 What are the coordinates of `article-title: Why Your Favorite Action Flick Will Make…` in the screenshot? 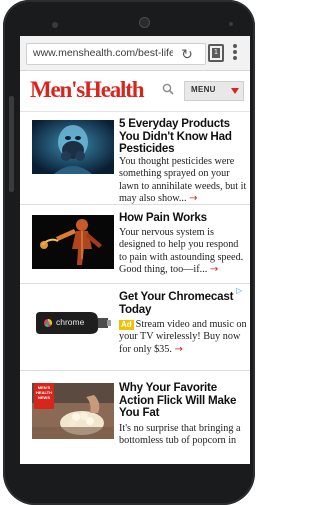 It's located at (183, 400).